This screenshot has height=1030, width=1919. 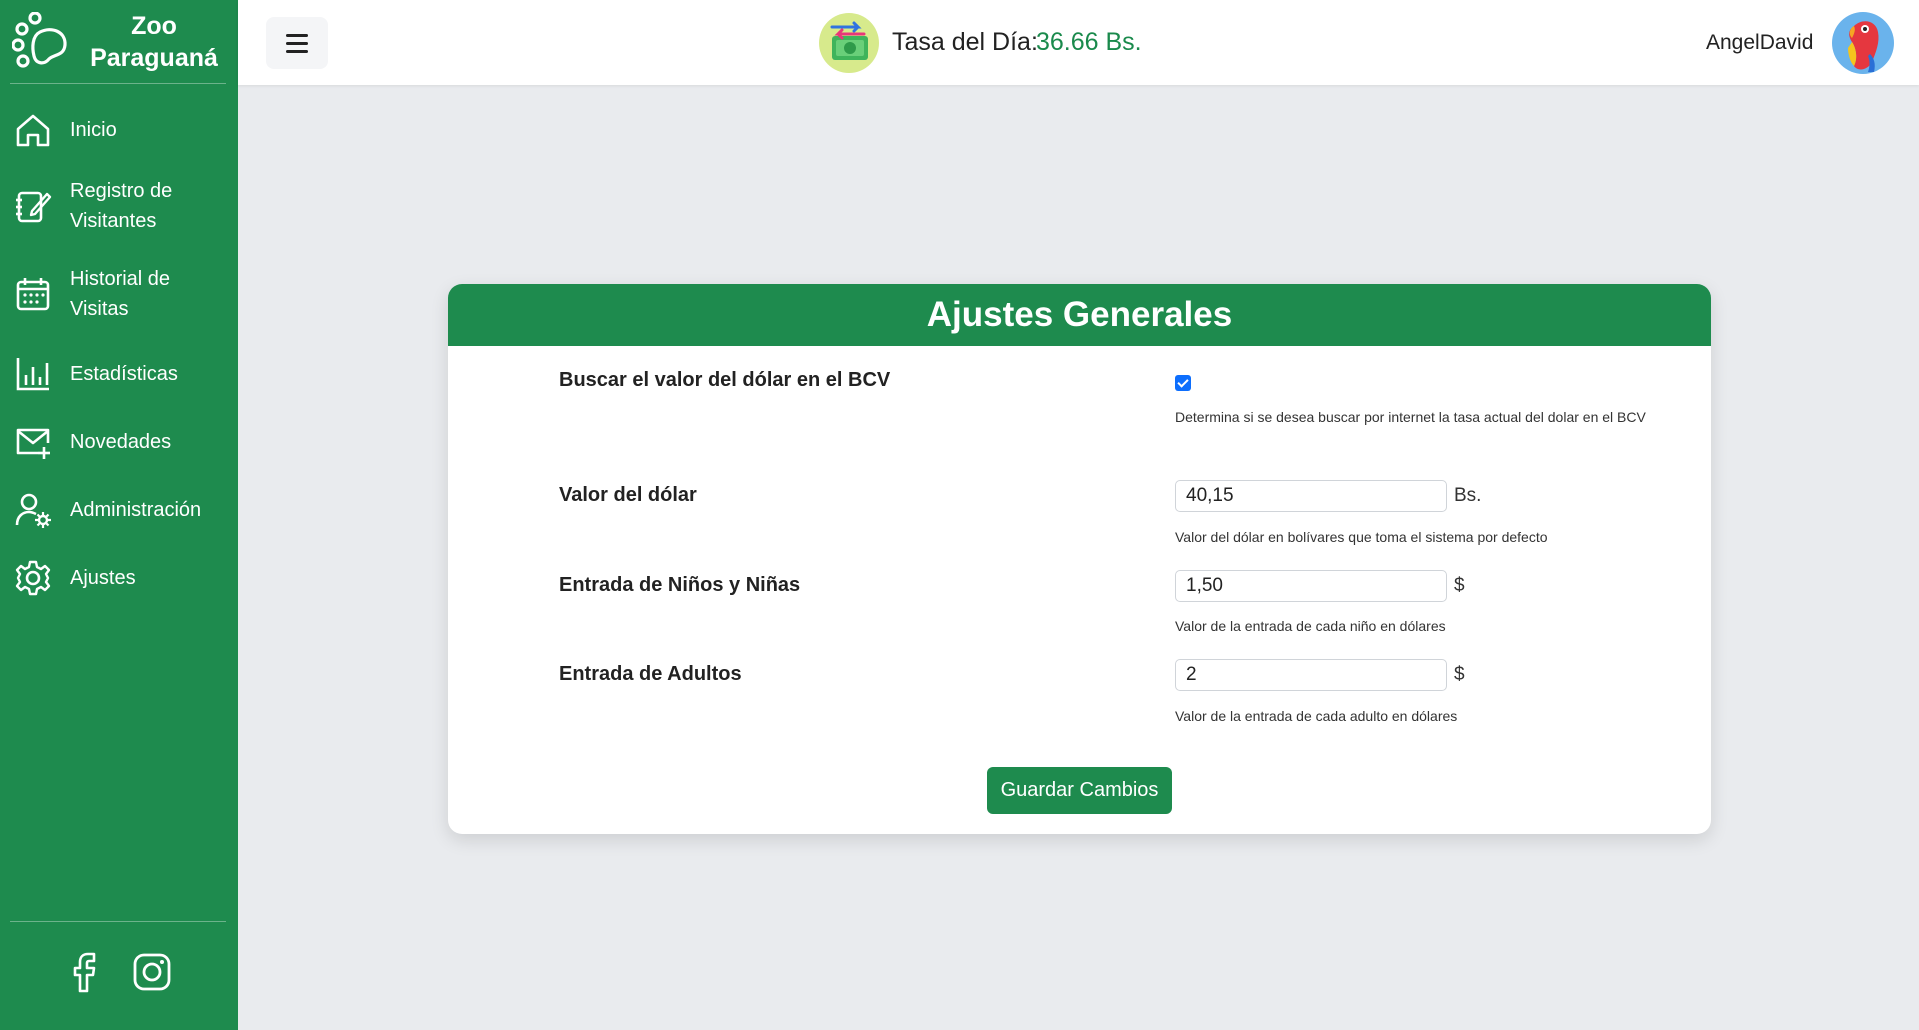 I want to click on dollar-unit: Bs., so click(x=1468, y=495).